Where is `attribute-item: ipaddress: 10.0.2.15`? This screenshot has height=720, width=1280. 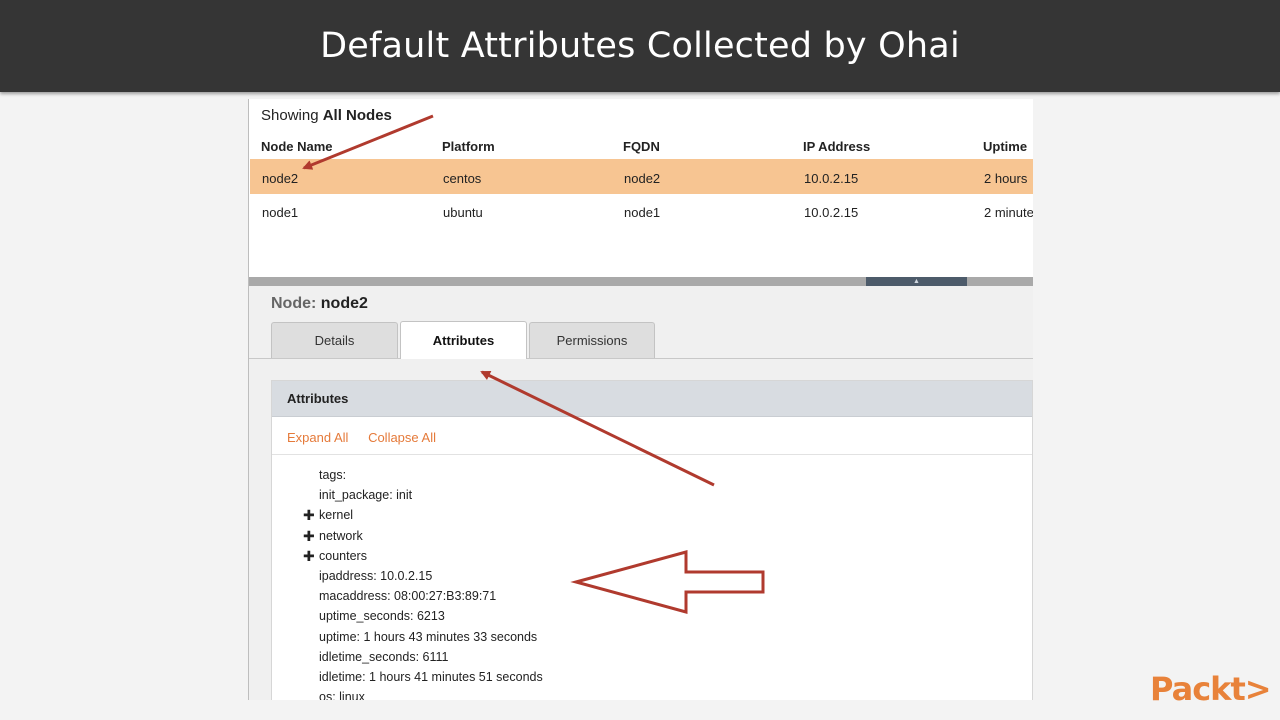 attribute-item: ipaddress: 10.0.2.15 is located at coordinates (376, 575).